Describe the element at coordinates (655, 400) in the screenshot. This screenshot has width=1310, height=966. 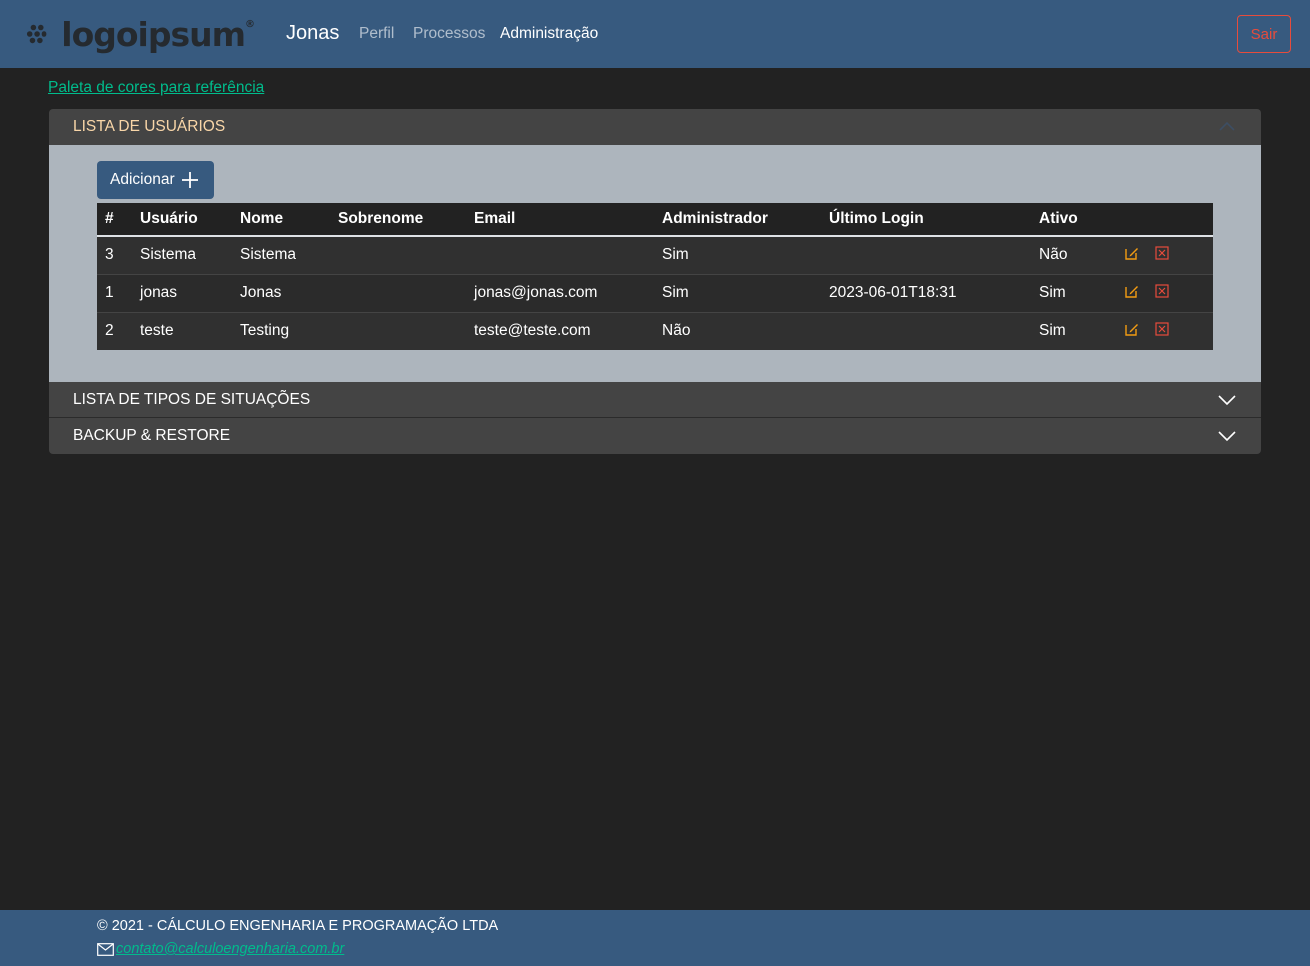
I see `section-header-situacoes: LISTA DE TIPOS DE SITUAÇÕES` at that location.